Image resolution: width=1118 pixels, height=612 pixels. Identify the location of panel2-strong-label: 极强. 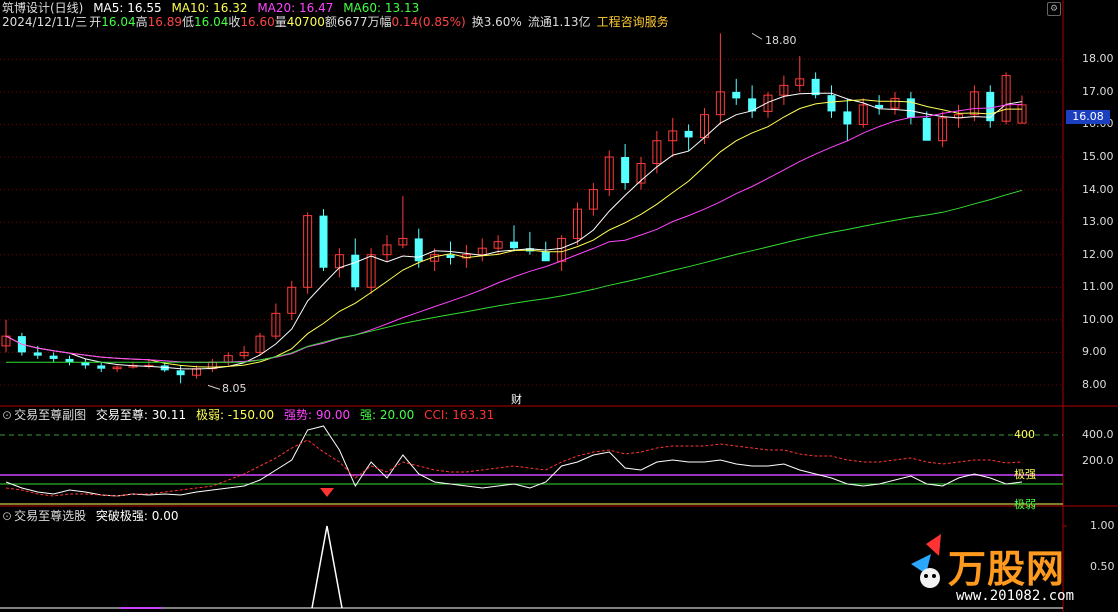
(1025, 474).